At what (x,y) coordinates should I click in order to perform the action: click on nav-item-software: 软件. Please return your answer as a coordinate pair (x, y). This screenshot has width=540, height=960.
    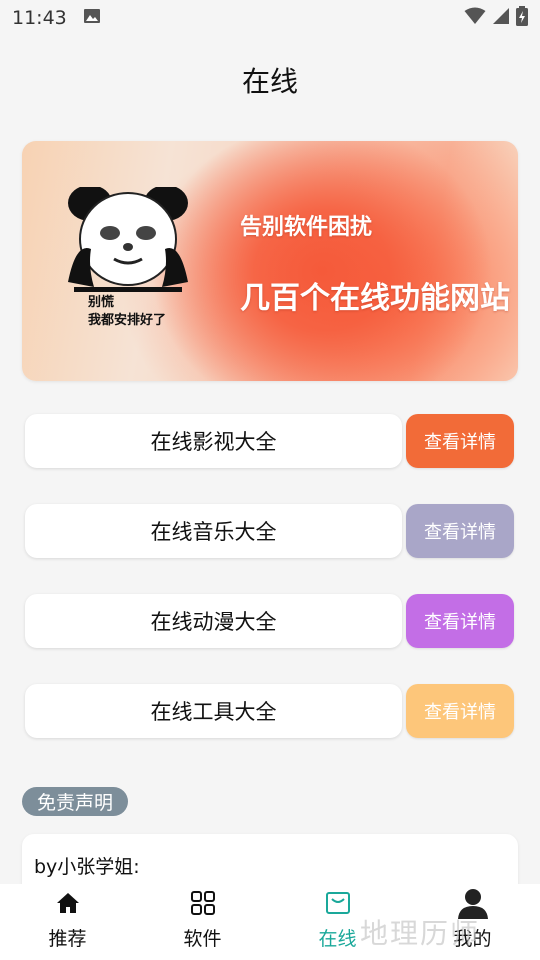
    Looking at the image, I should click on (202, 922).